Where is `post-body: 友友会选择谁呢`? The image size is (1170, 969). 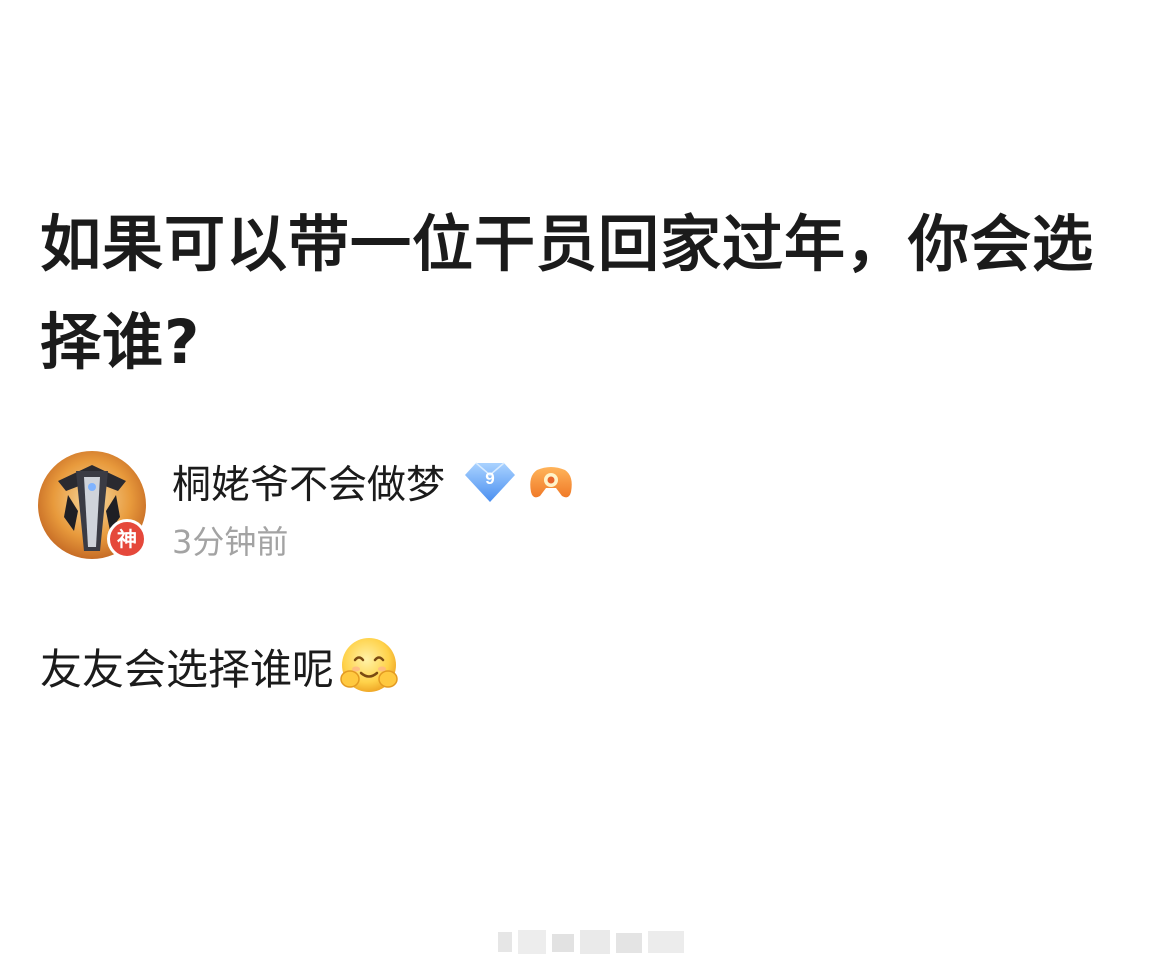
post-body: 友友会选择谁呢 is located at coordinates (221, 666).